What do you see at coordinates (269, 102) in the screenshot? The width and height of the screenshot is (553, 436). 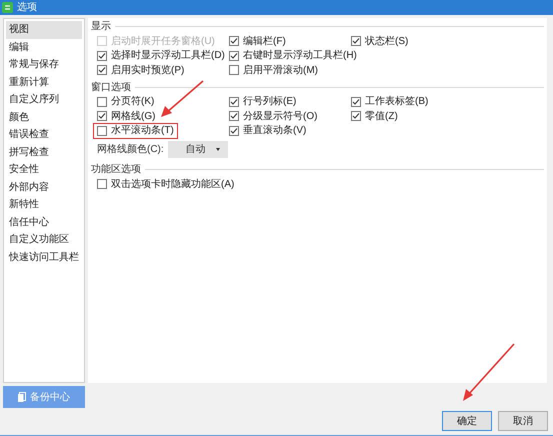 I see `option-label: 行号列标(E)` at bounding box center [269, 102].